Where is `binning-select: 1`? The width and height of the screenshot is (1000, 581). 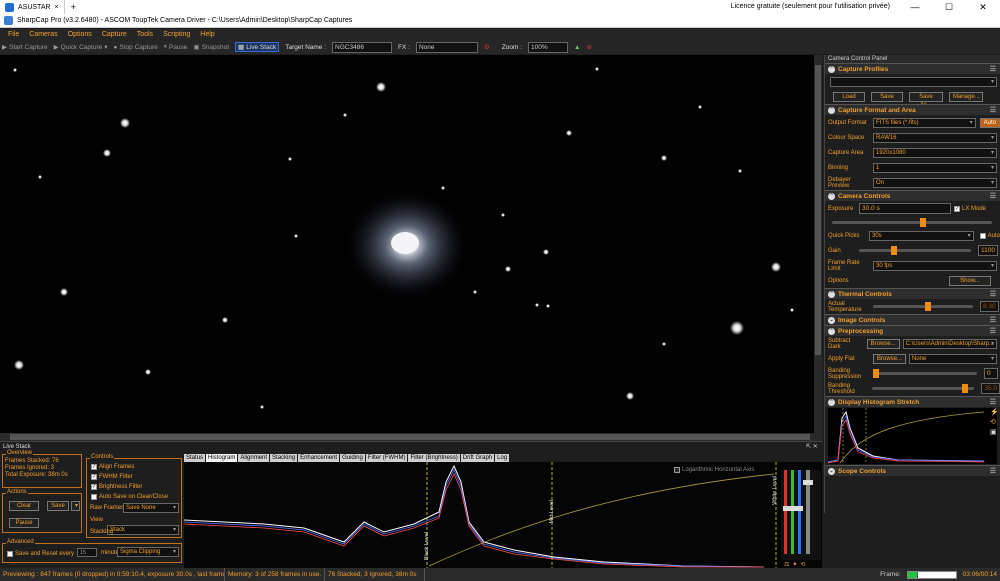
binning-select: 1 is located at coordinates (935, 167).